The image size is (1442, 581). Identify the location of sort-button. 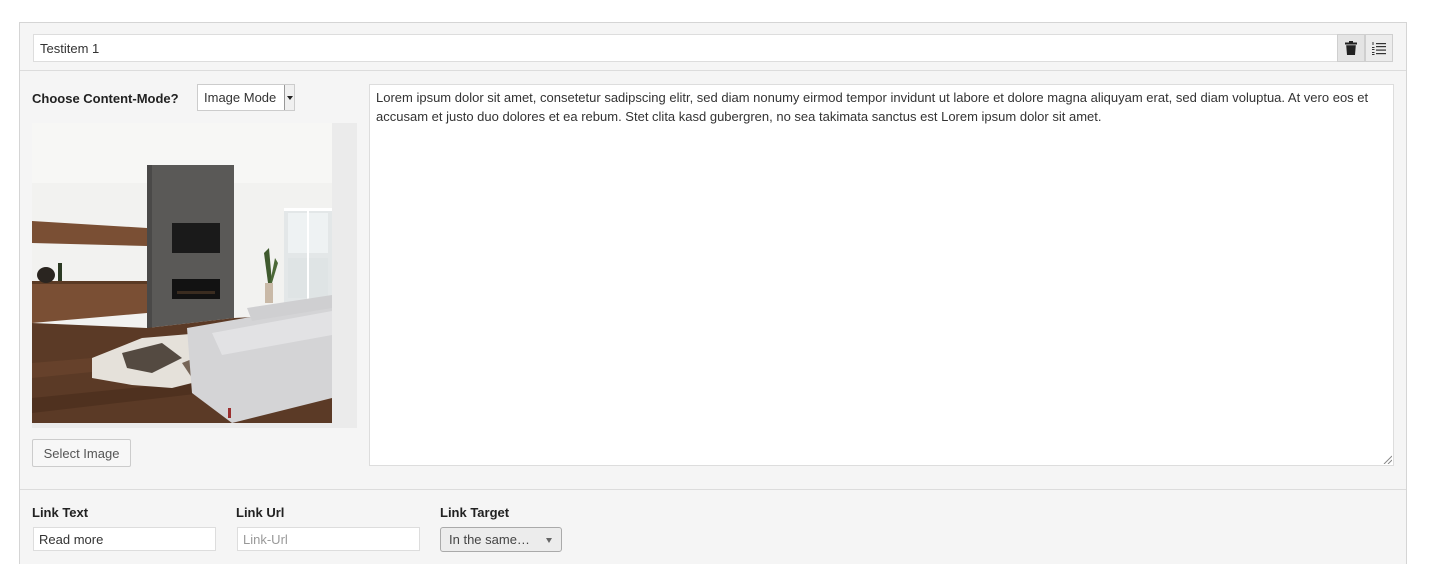
(1379, 48).